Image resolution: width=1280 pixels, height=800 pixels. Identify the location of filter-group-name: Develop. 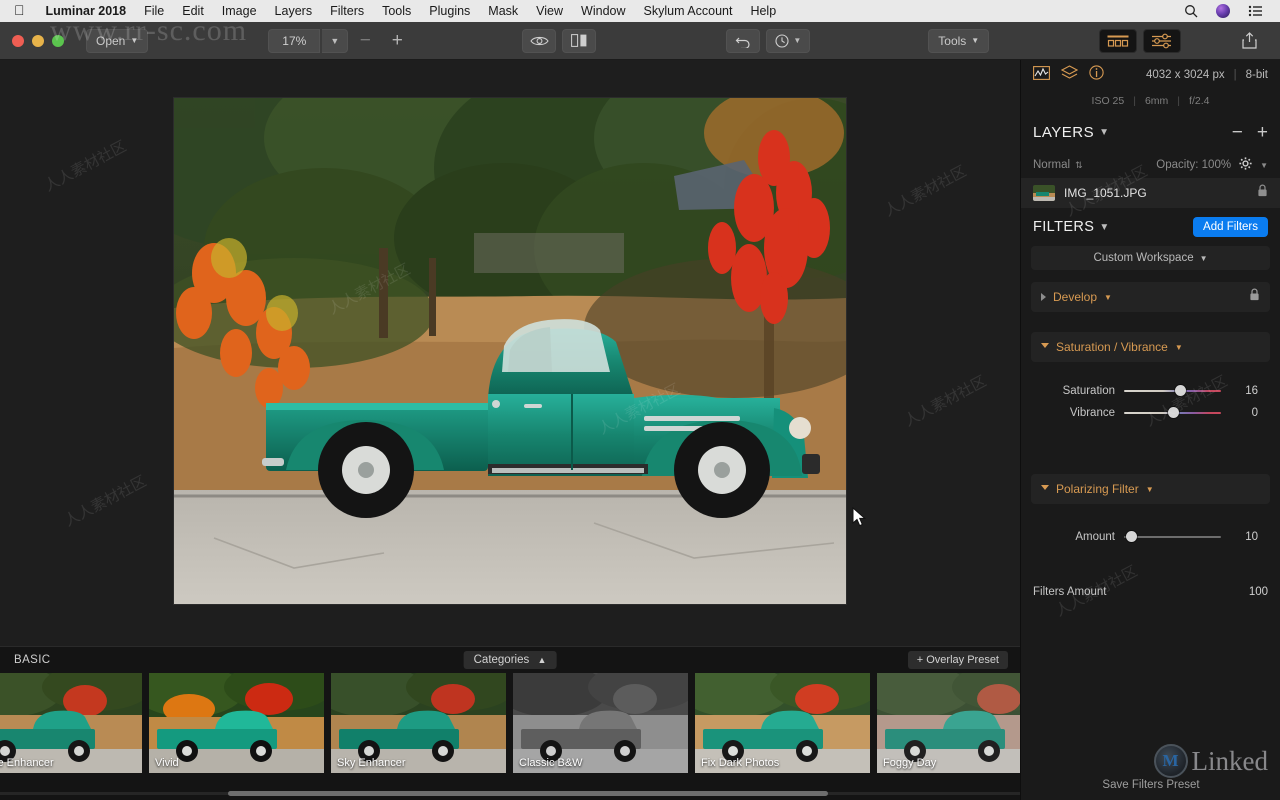
(1075, 297).